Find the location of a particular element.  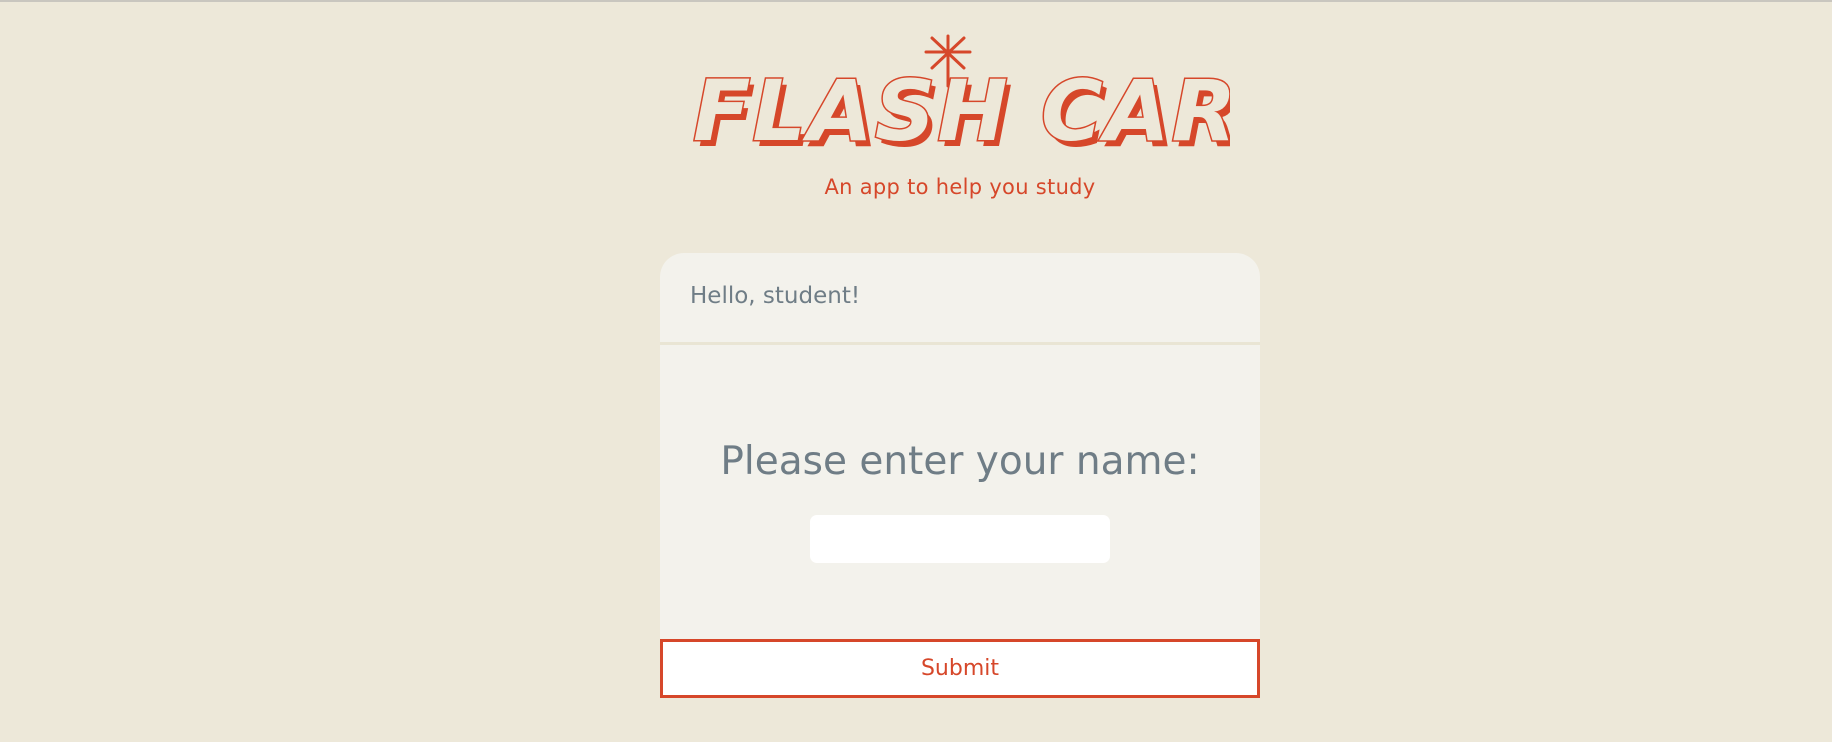

submit-button: Submit is located at coordinates (960, 668).